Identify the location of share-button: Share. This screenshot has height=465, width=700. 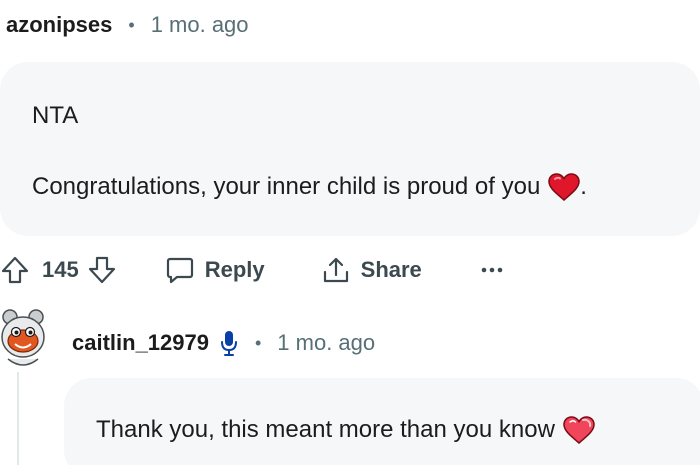
(371, 270).